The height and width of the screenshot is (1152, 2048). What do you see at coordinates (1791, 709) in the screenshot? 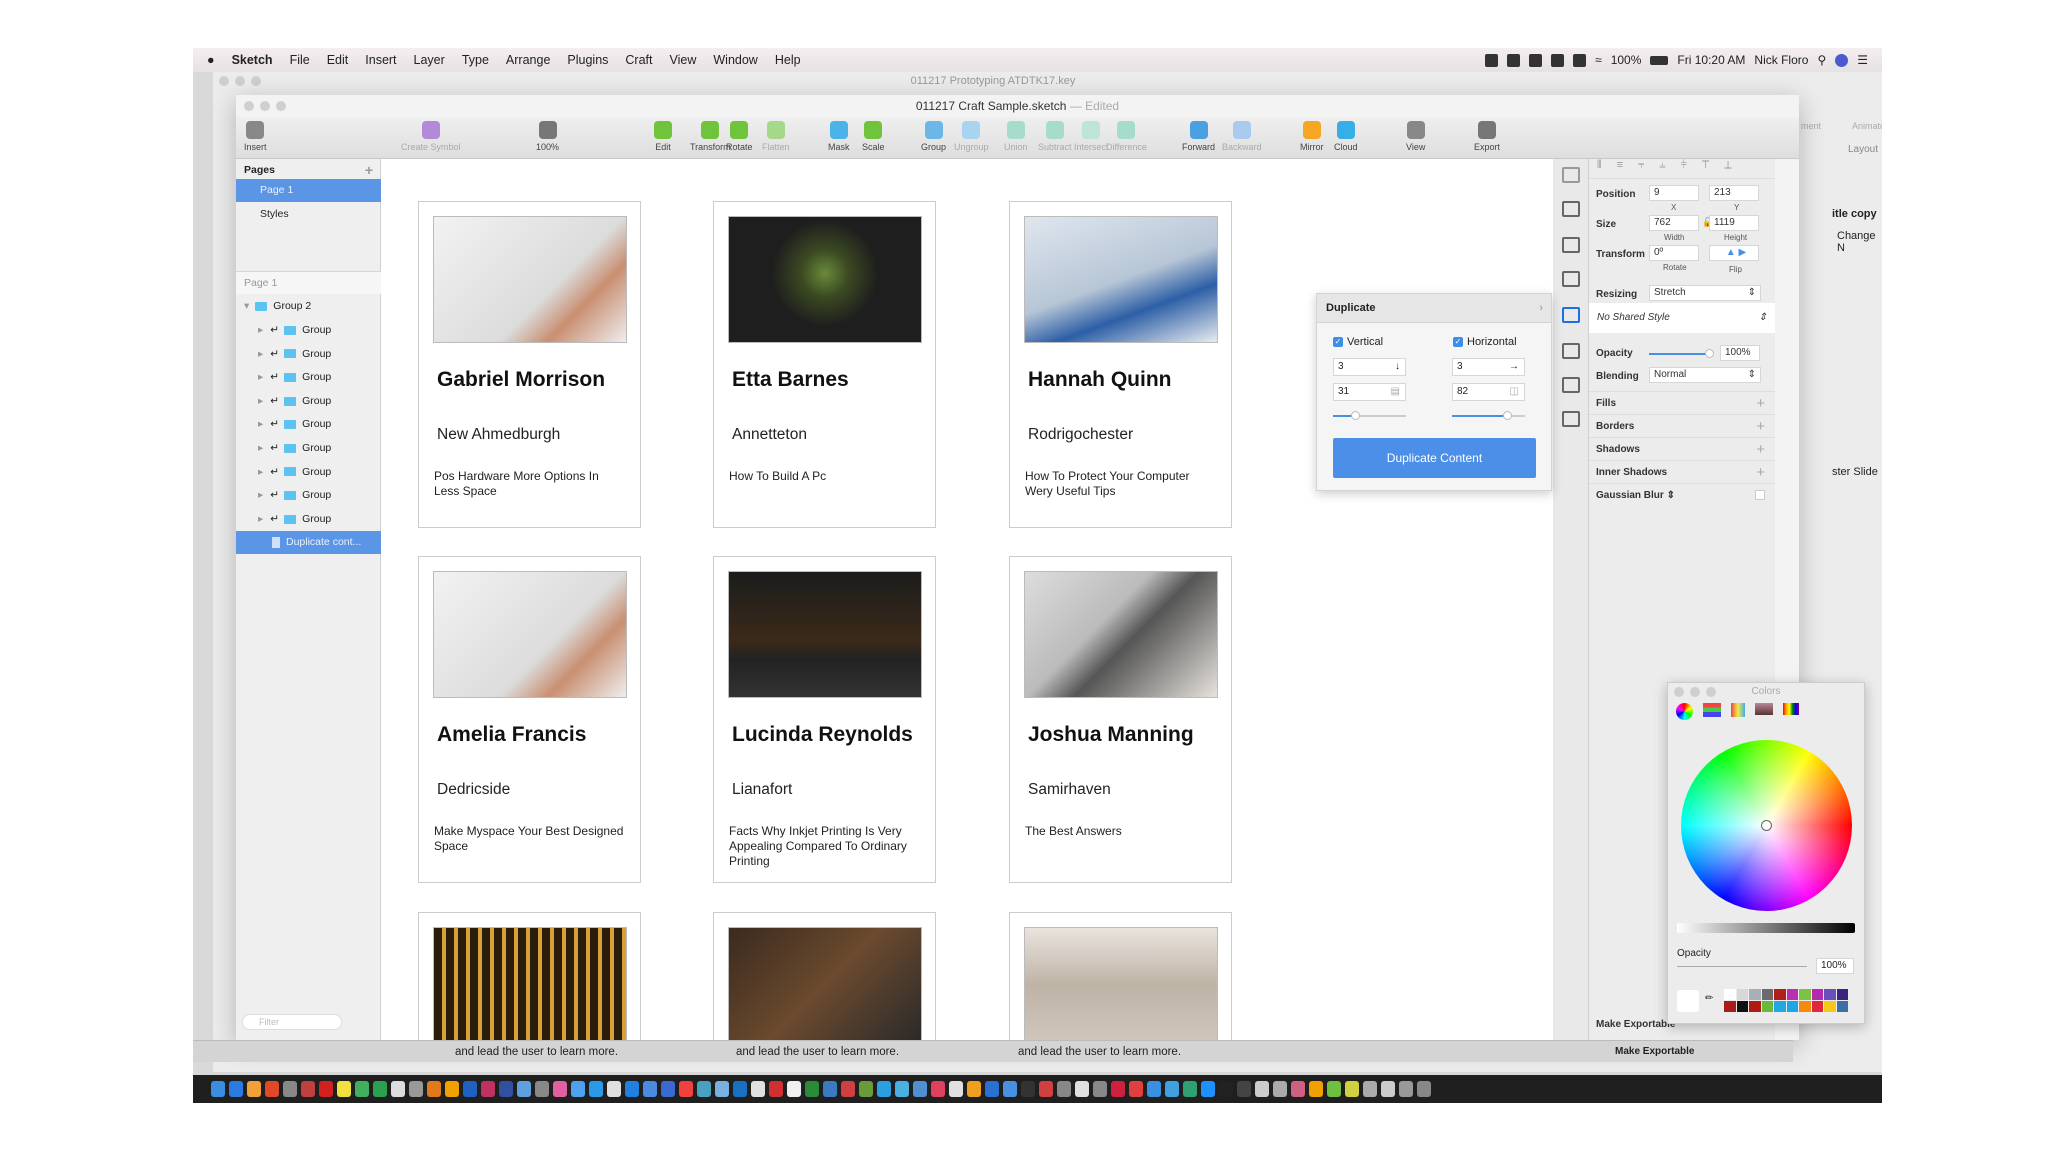
I see `pencils-tab-icon` at bounding box center [1791, 709].